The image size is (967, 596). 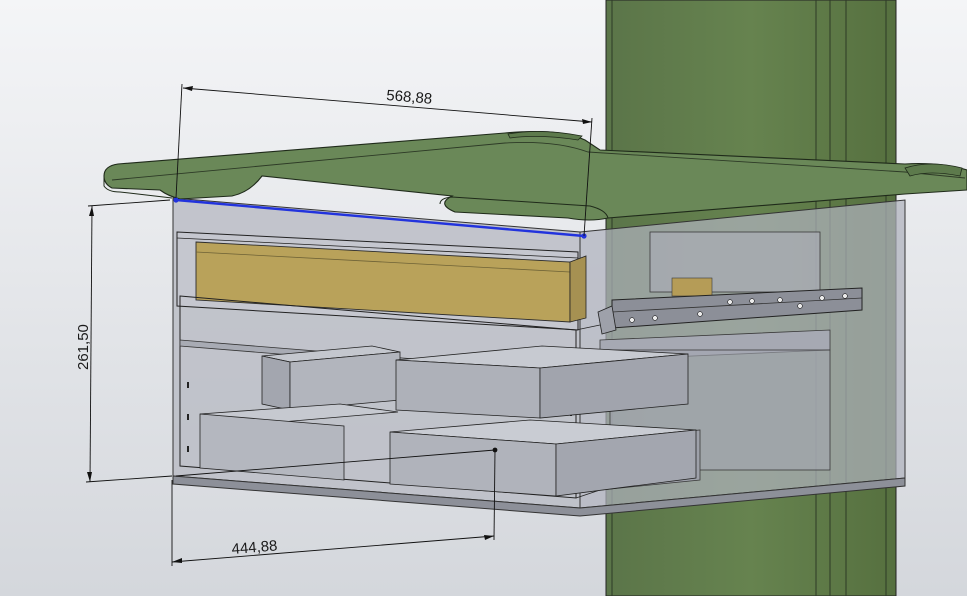 I want to click on stored-box-back-right, so click(x=542, y=382).